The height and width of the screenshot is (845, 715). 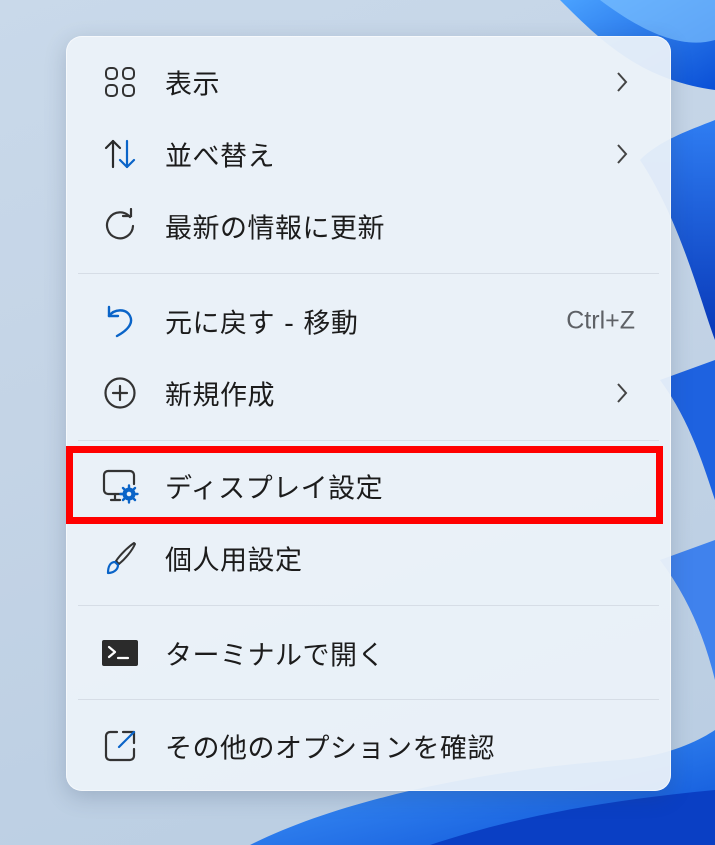 What do you see at coordinates (262, 324) in the screenshot?
I see `menu-item-label: 元に戻す - 移動` at bounding box center [262, 324].